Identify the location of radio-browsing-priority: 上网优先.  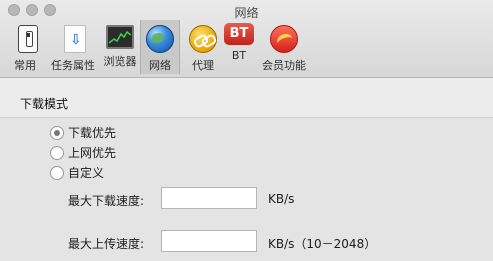
(83, 152).